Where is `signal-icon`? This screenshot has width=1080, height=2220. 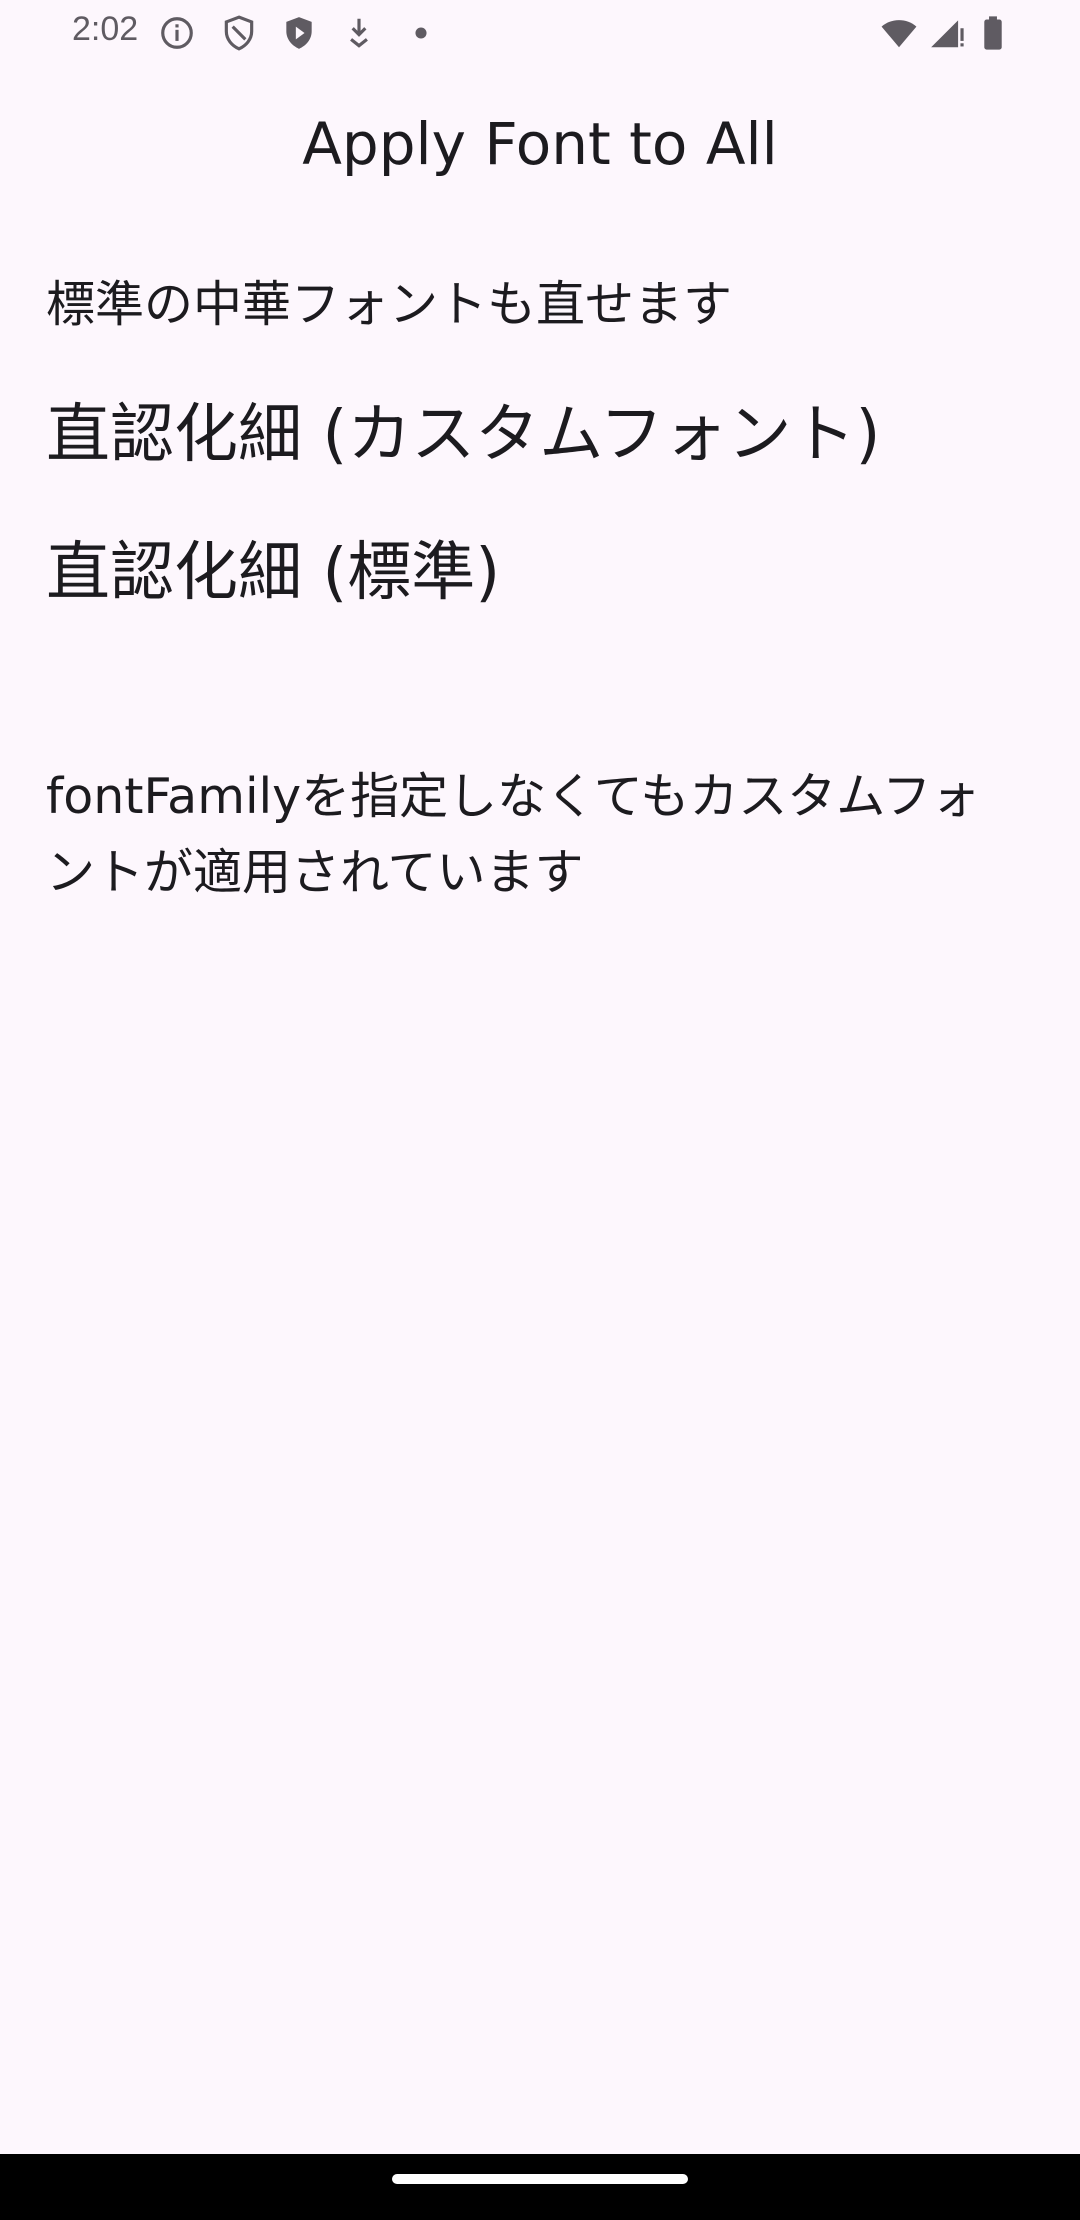 signal-icon is located at coordinates (947, 33).